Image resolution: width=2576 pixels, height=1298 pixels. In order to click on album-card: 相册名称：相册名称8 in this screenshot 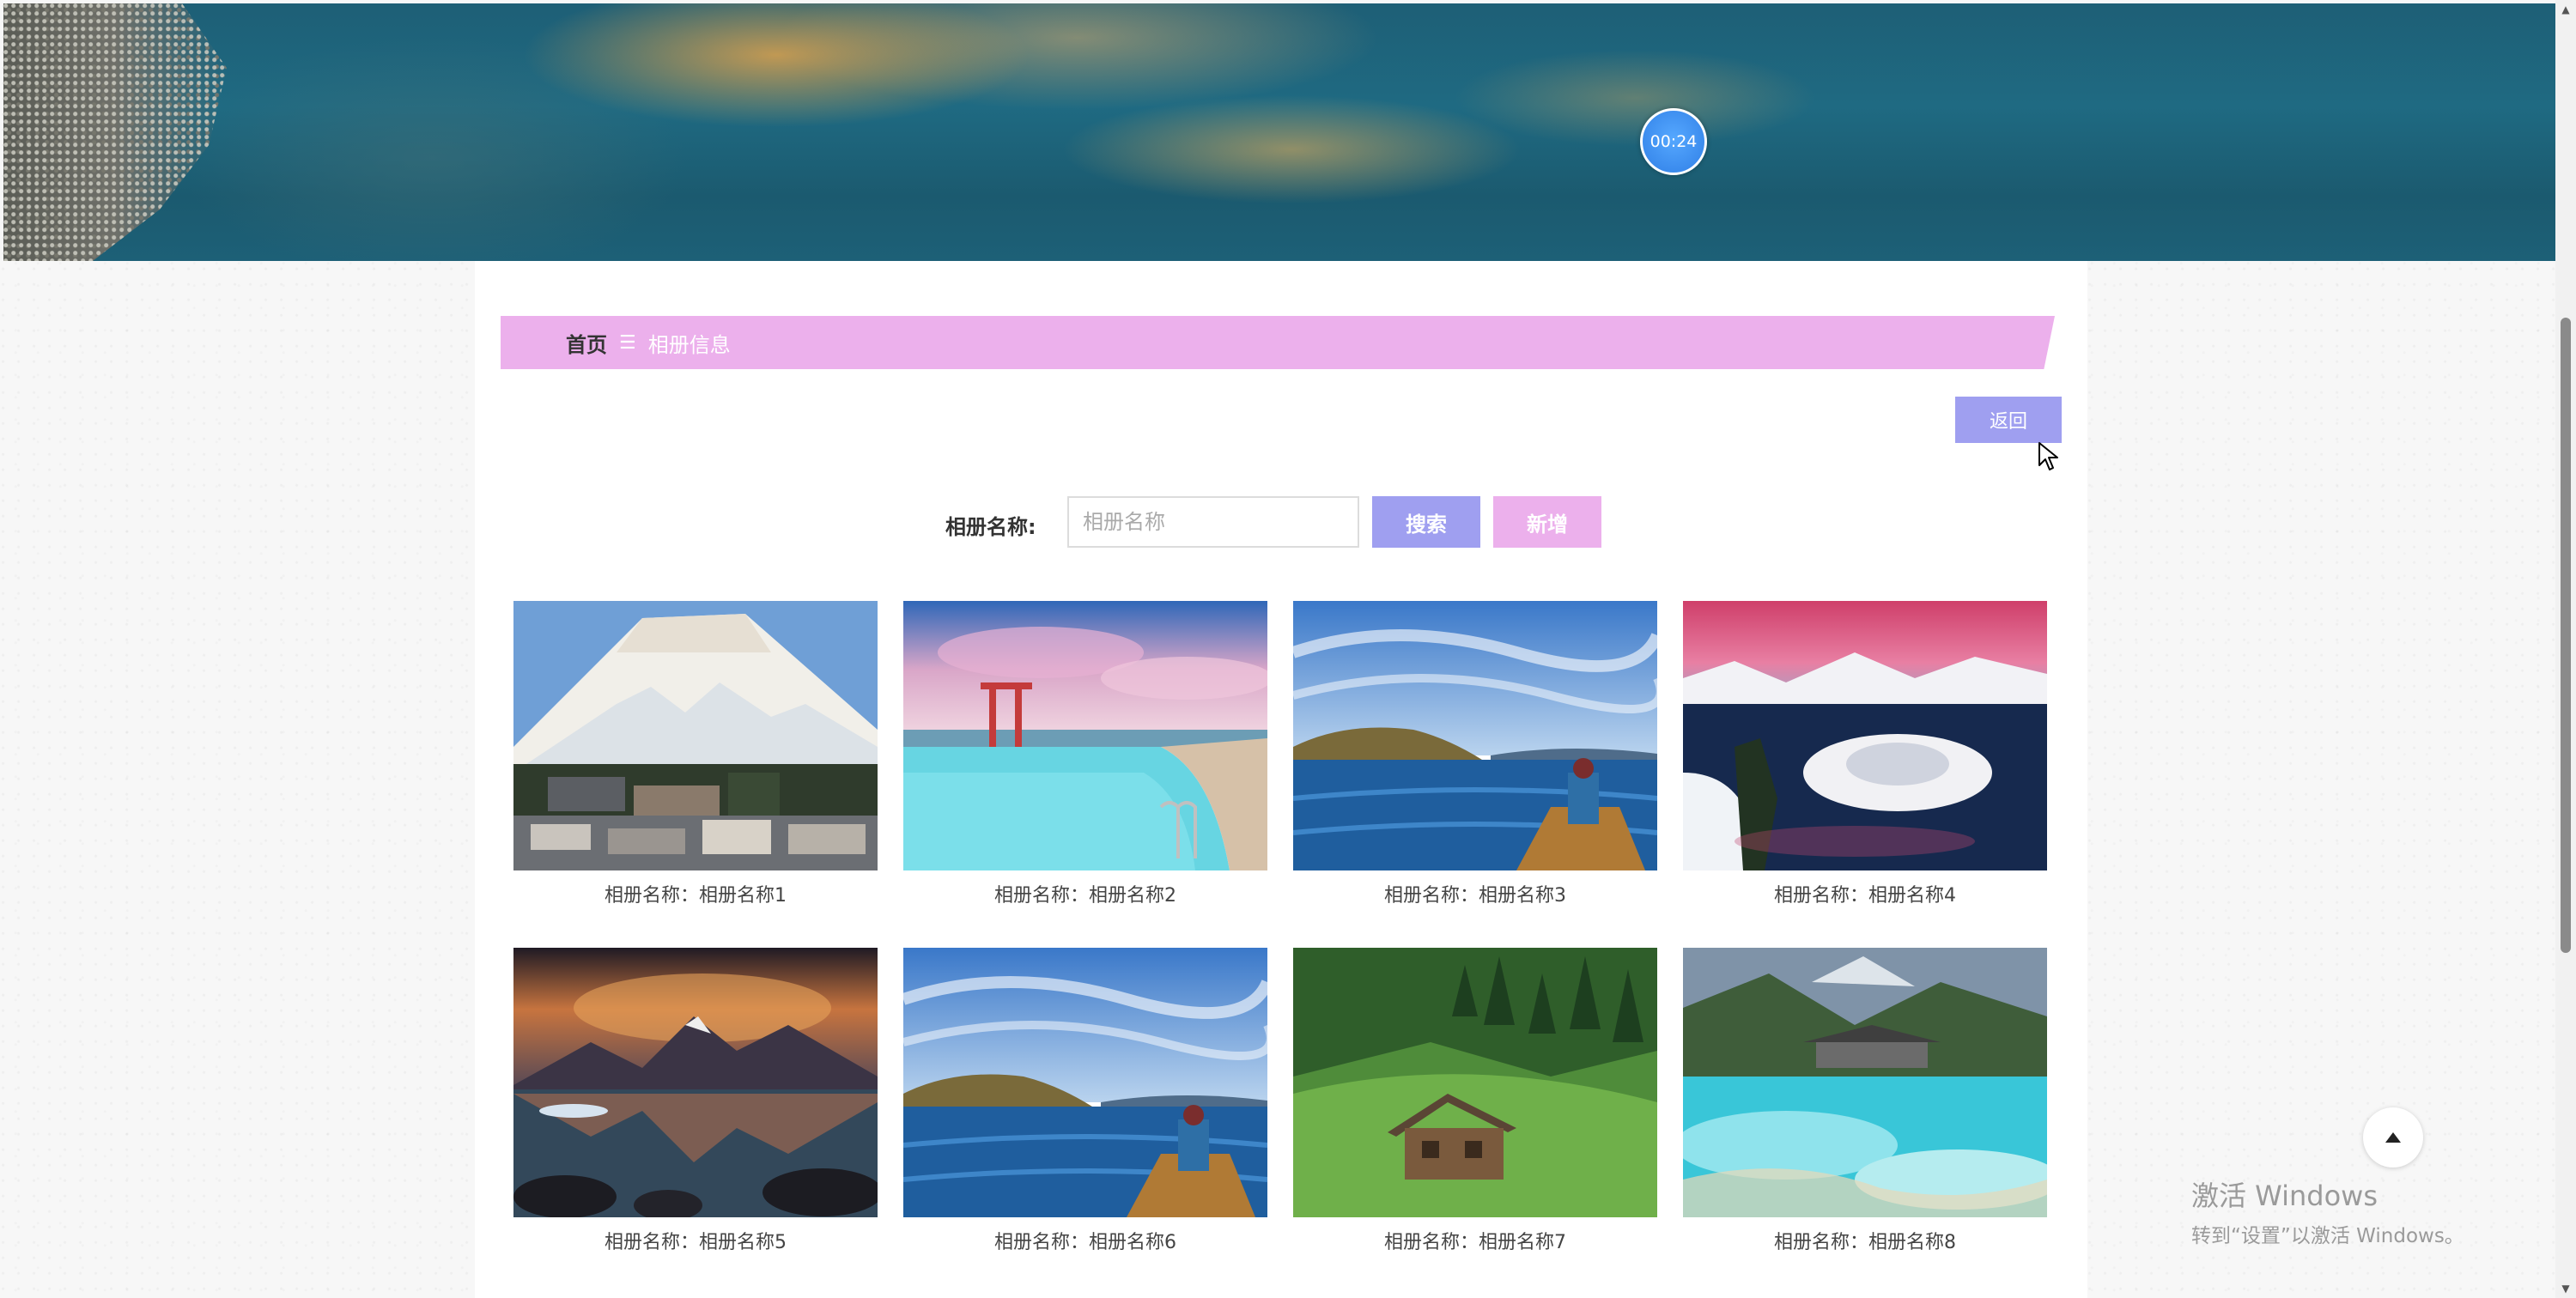, I will do `click(1865, 1101)`.